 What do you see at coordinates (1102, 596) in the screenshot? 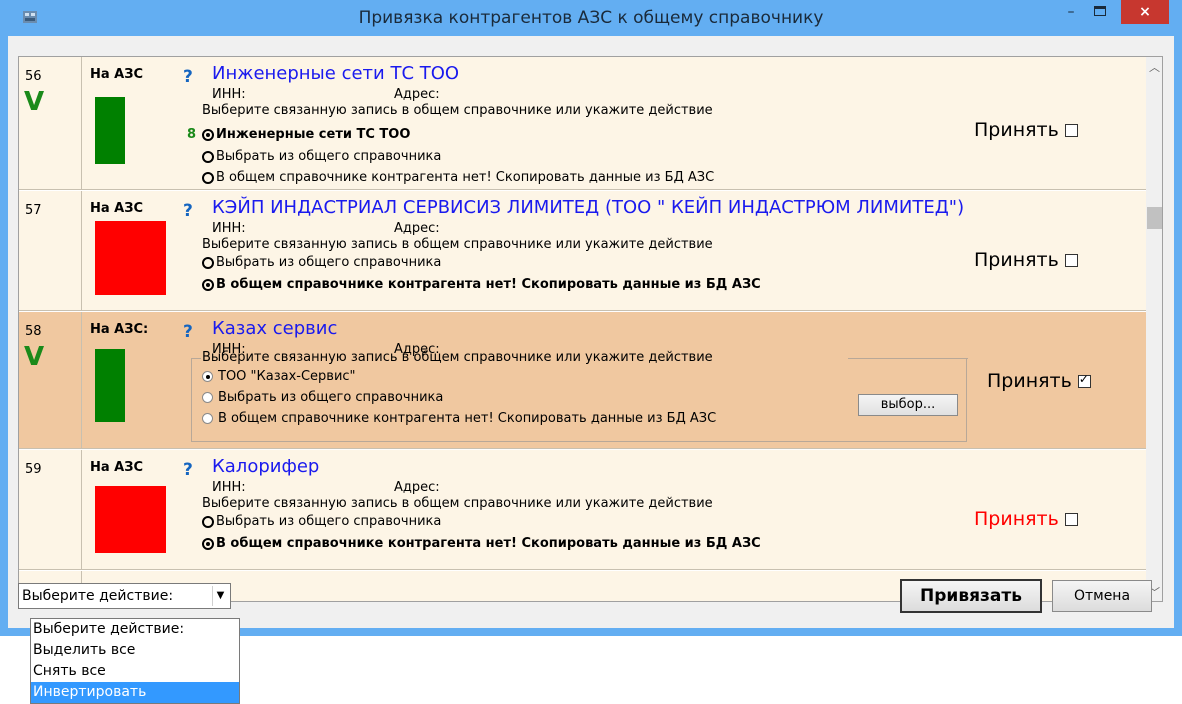
I see `cancel-button: Отмена` at bounding box center [1102, 596].